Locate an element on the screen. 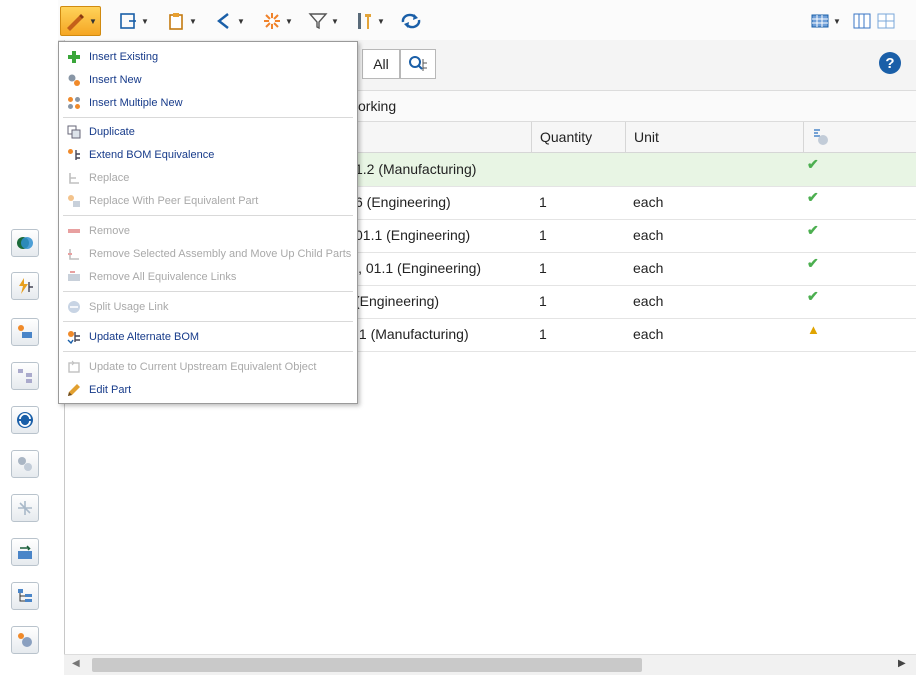 This screenshot has height=675, width=916. filter-all-label: All is located at coordinates (381, 64).